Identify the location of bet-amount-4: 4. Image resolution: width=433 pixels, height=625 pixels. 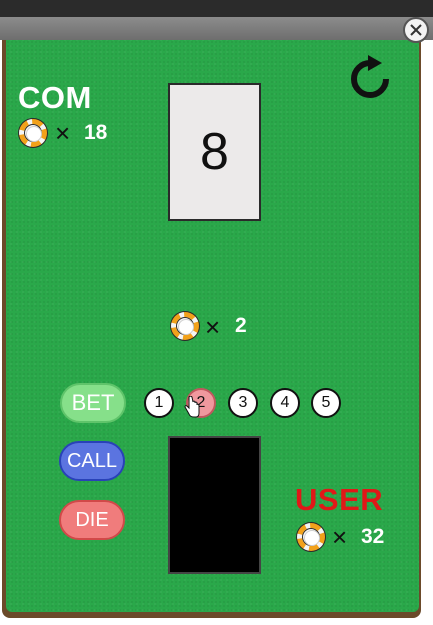
(285, 403).